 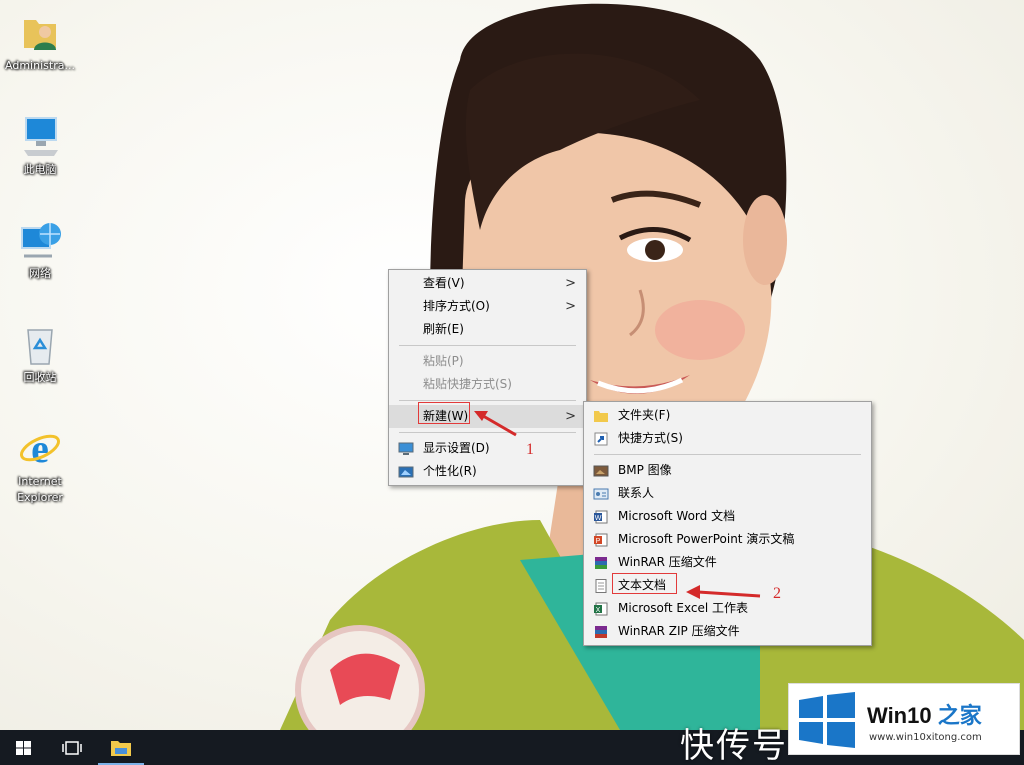 I want to click on annotation-highlight-new, so click(x=444, y=413).